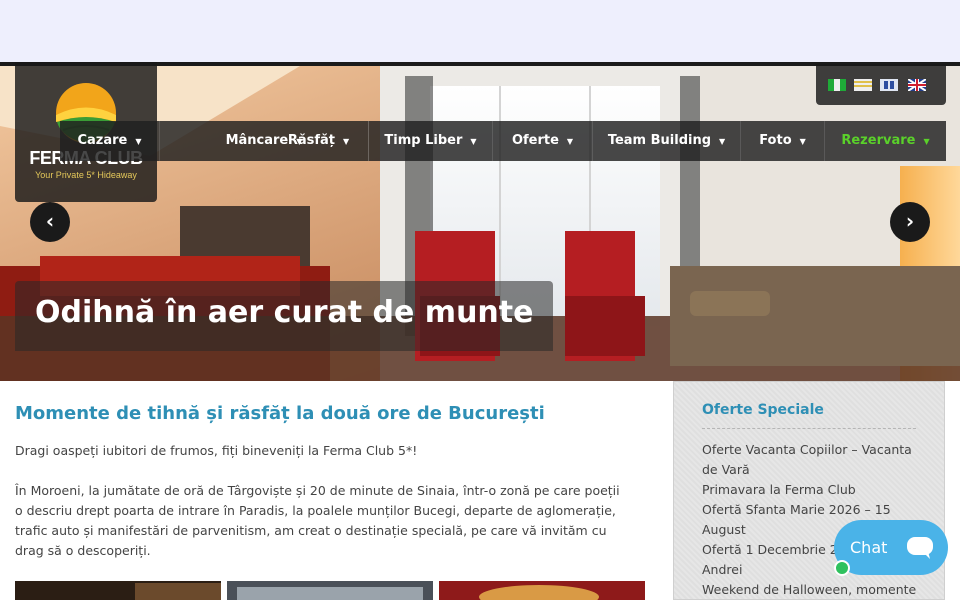  What do you see at coordinates (812, 490) in the screenshot?
I see `offer-link: Primavara la Ferma Club` at bounding box center [812, 490].